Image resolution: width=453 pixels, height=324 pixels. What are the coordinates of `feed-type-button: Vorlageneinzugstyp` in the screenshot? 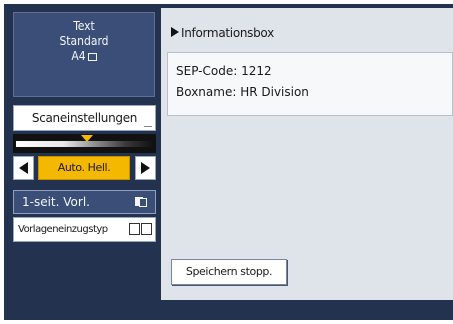 It's located at (84, 229).